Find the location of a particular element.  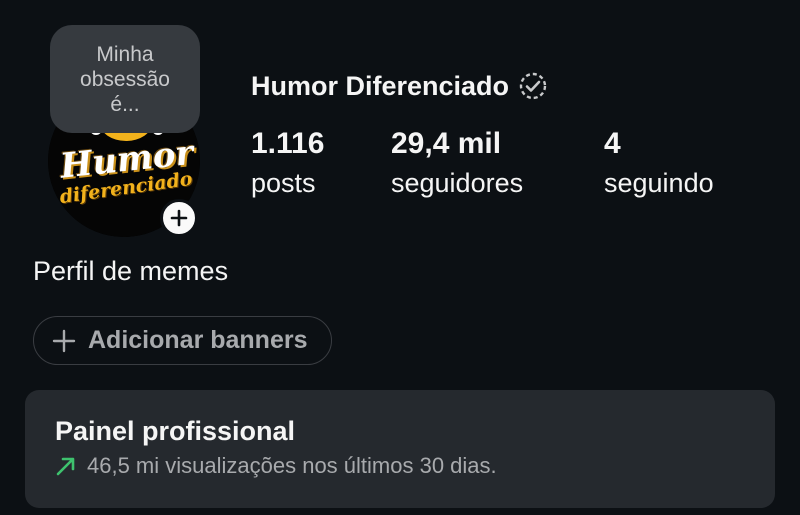

stat-posts: 1.116 posts is located at coordinates (287, 164).